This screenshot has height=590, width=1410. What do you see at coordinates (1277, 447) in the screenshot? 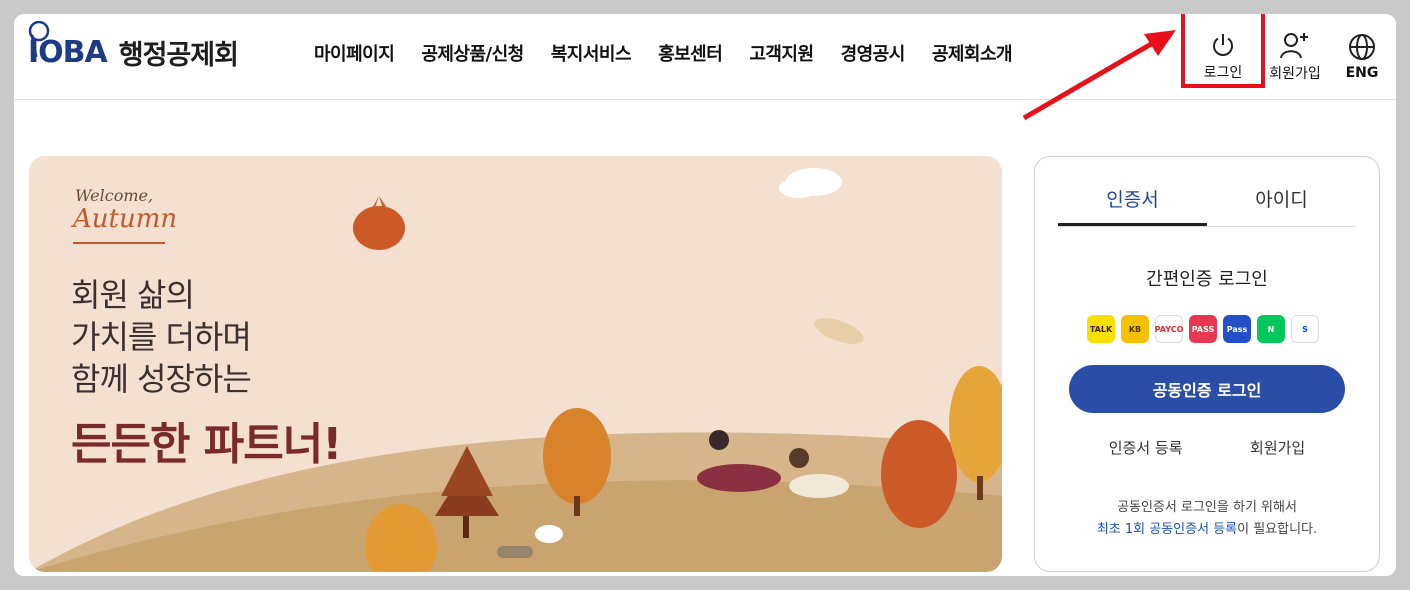
I see `panel-join-link: 회원가입` at bounding box center [1277, 447].